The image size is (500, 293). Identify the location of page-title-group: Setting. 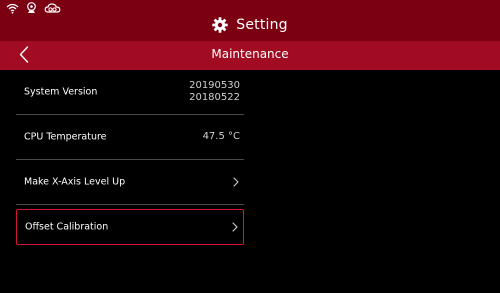
(250, 25).